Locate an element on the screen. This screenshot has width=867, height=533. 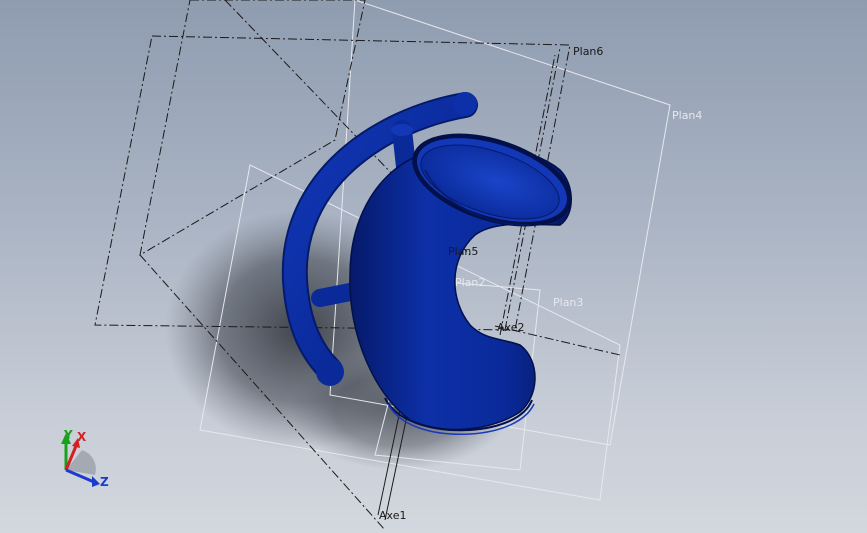
axis-label-axe2: Axe2 is located at coordinates (510, 327).